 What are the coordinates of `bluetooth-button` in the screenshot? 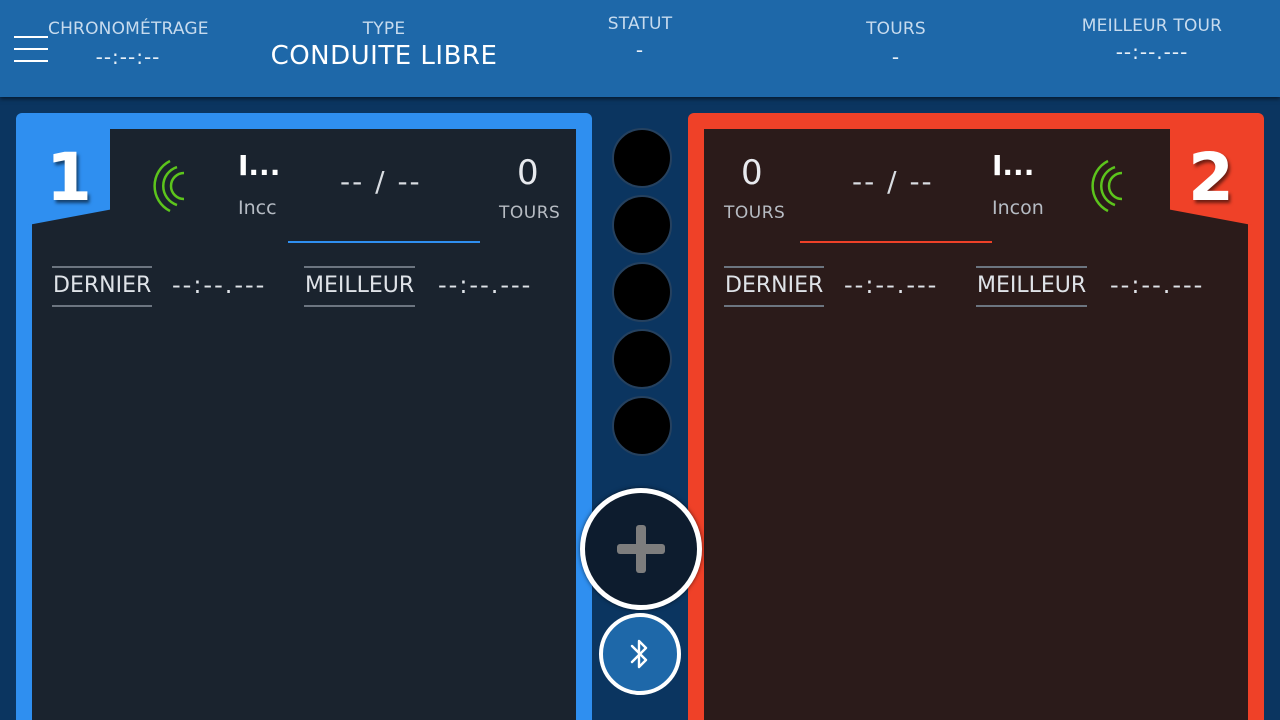 It's located at (640, 654).